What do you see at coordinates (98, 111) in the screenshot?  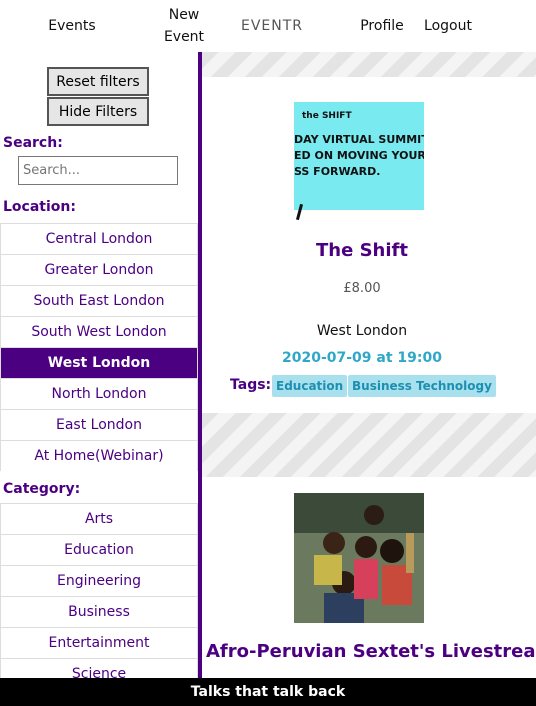 I see `hide-filters-button: Hide Filters` at bounding box center [98, 111].